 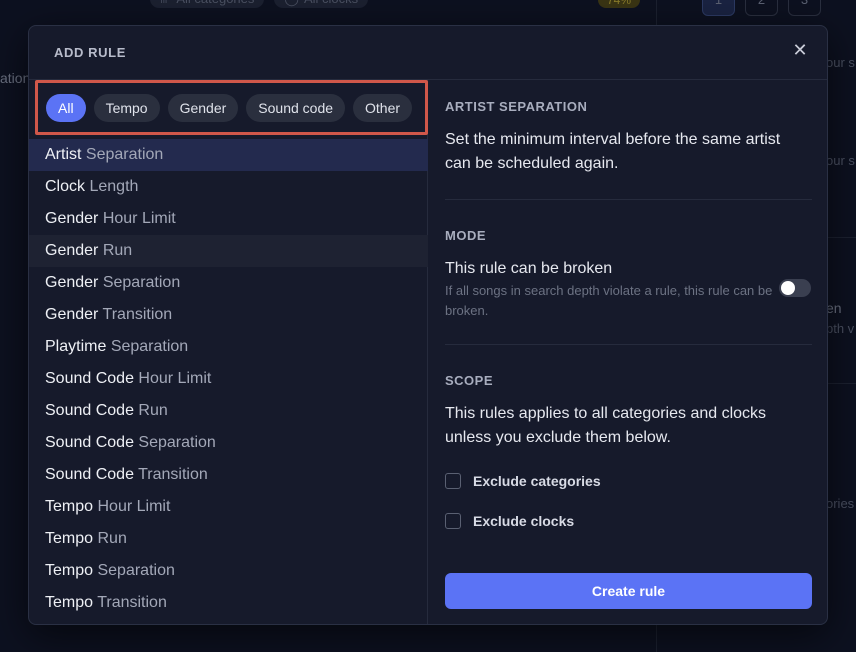 What do you see at coordinates (469, 380) in the screenshot?
I see `scope-label: SCOPE` at bounding box center [469, 380].